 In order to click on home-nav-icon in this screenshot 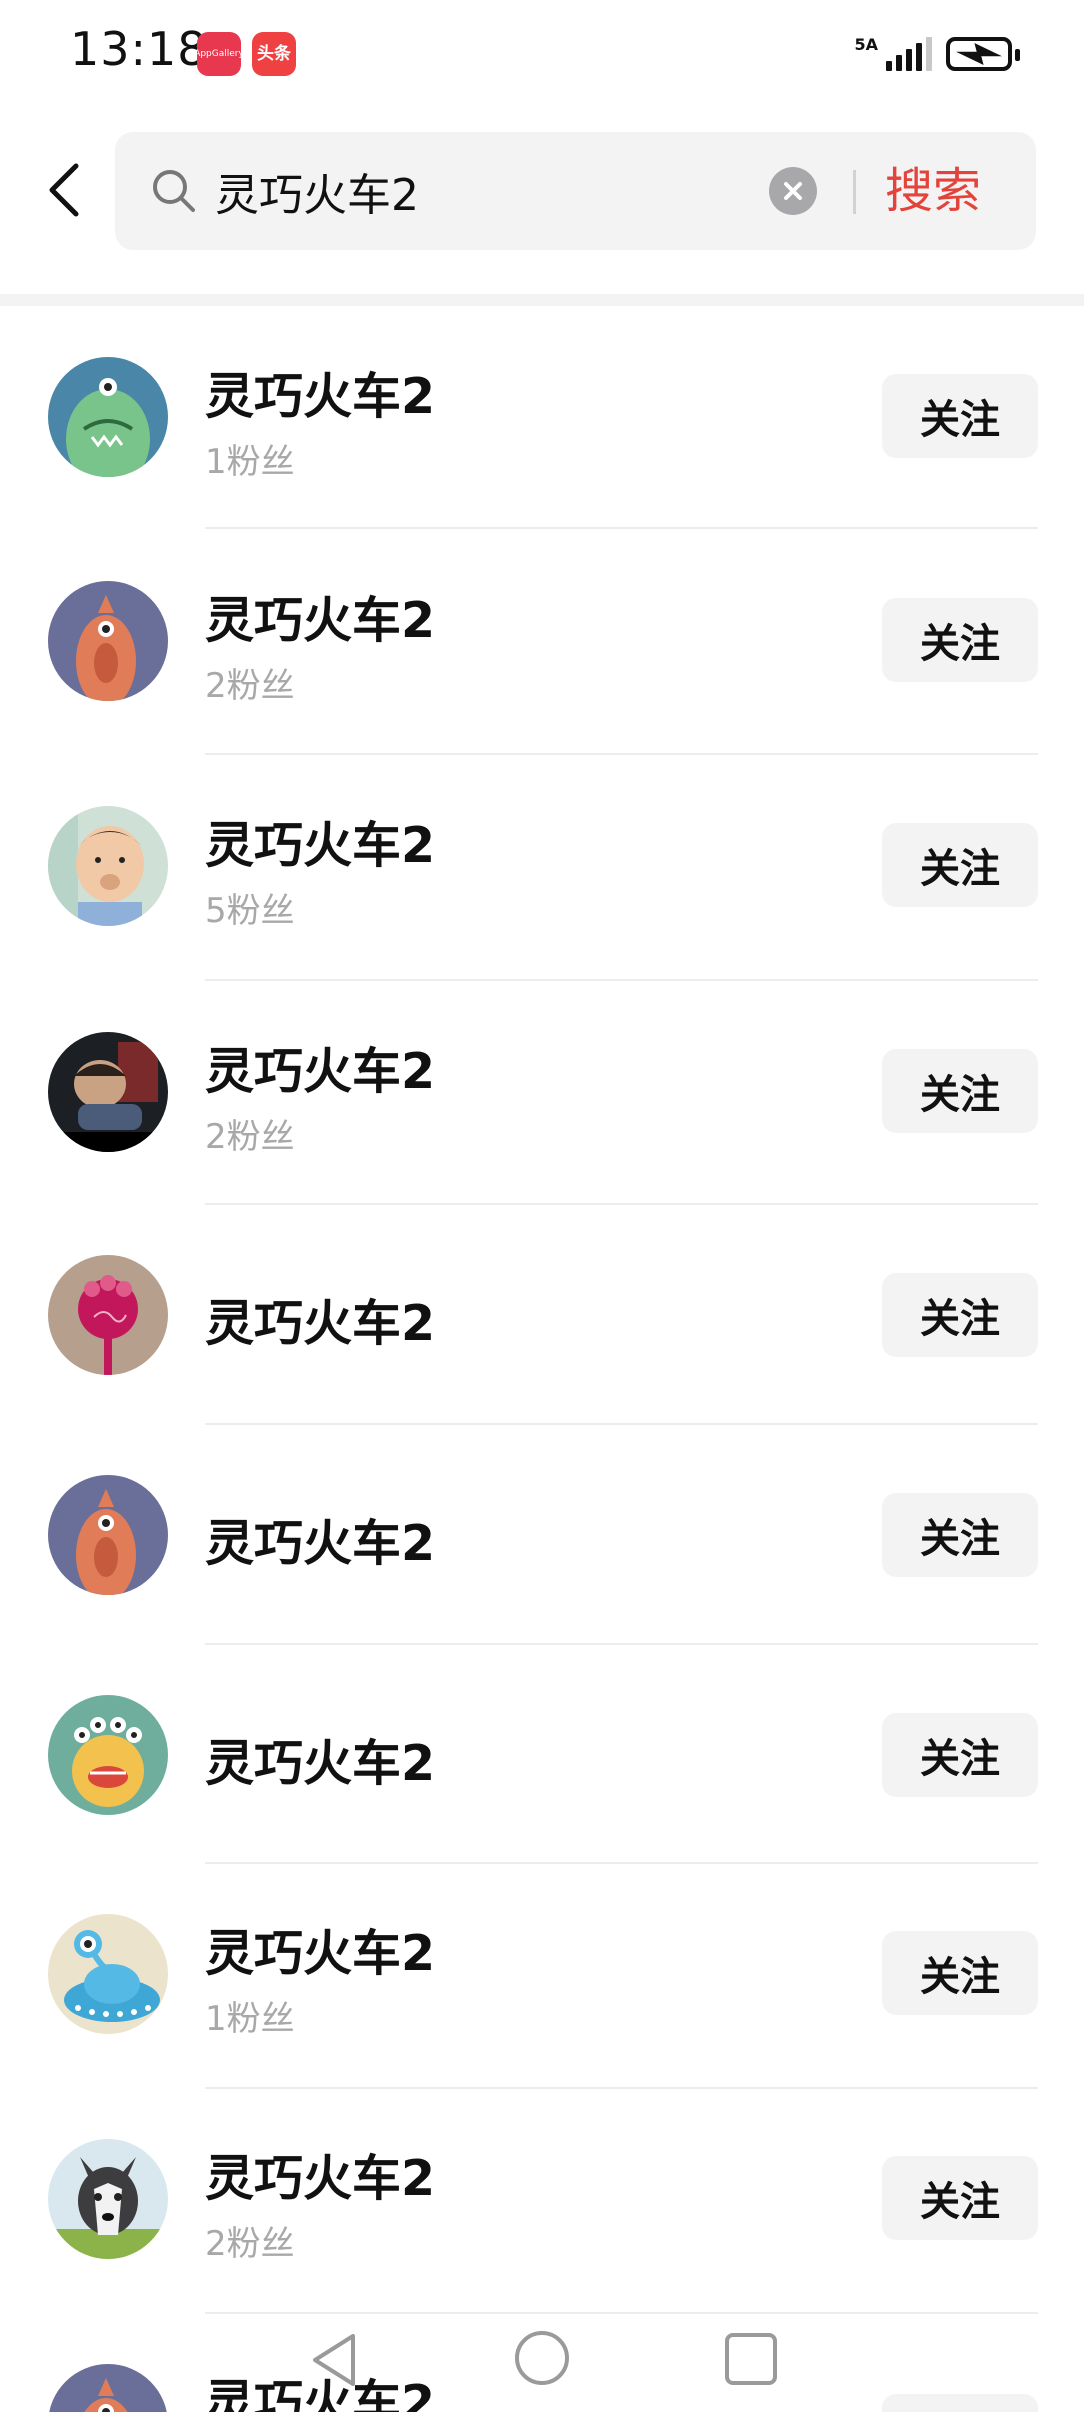, I will do `click(542, 2358)`.